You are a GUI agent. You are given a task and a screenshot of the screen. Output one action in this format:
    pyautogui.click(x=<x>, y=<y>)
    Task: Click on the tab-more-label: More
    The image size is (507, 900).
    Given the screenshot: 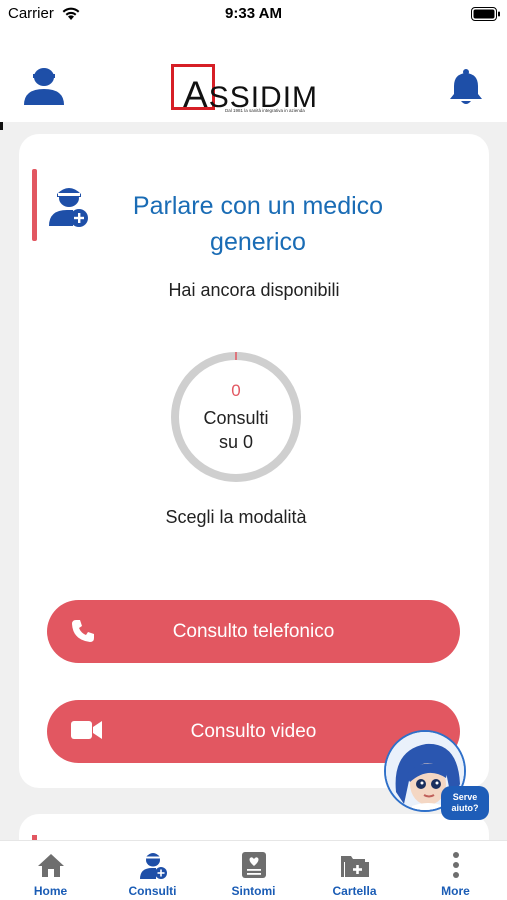 What is the action you would take?
    pyautogui.click(x=455, y=891)
    